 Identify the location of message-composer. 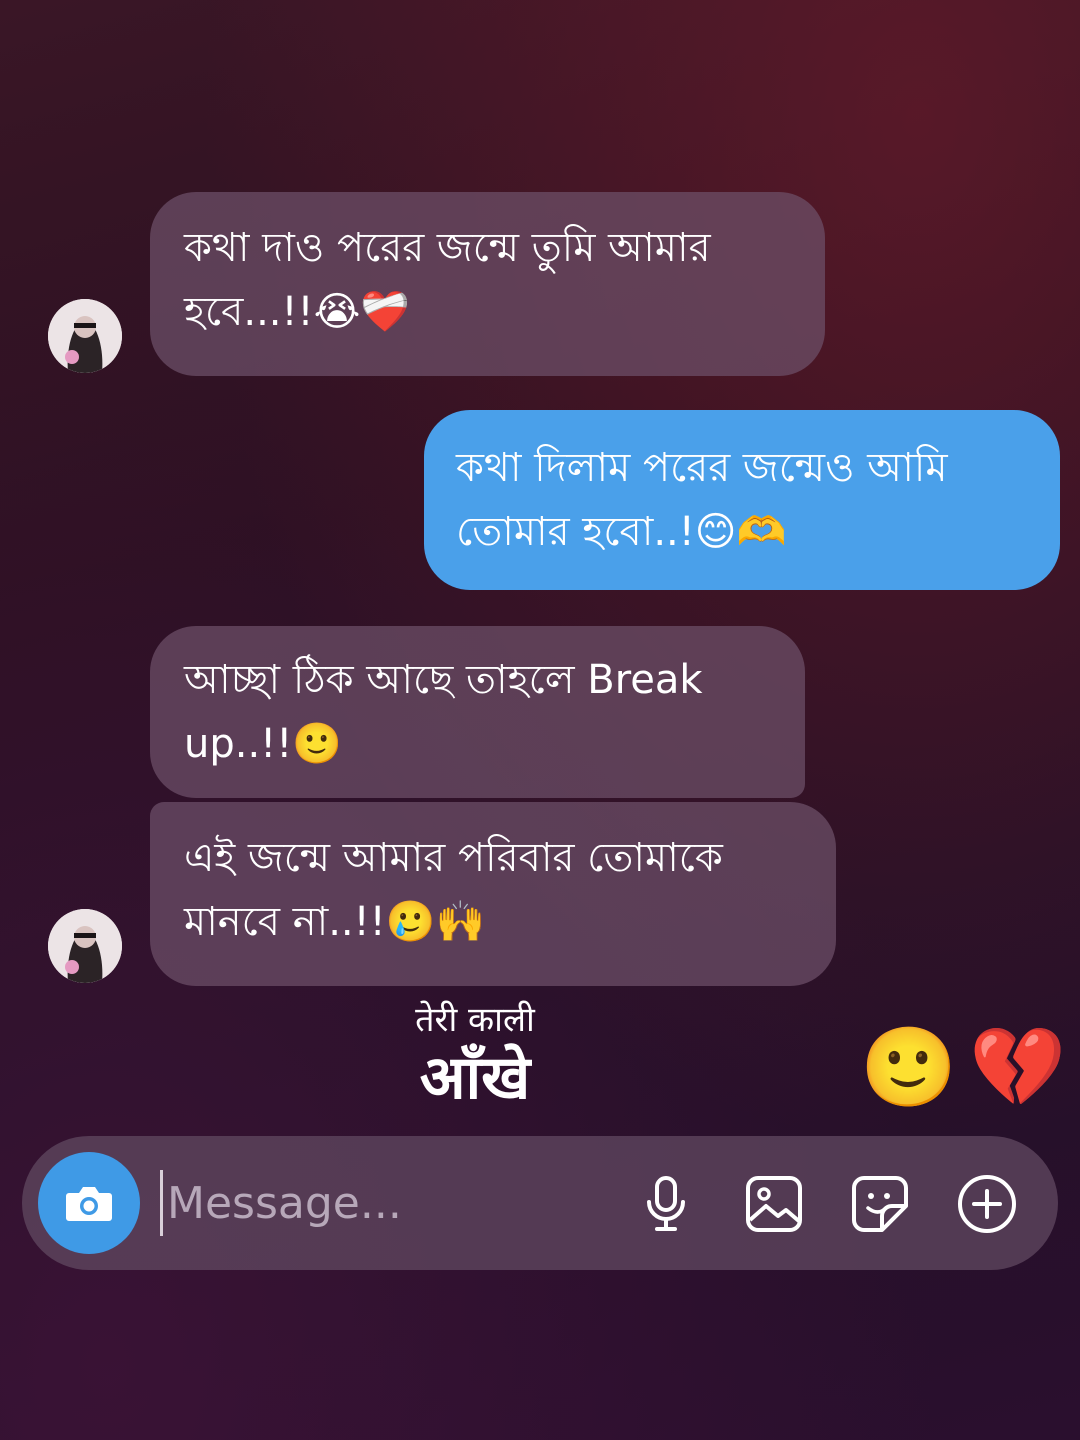
(540, 1203).